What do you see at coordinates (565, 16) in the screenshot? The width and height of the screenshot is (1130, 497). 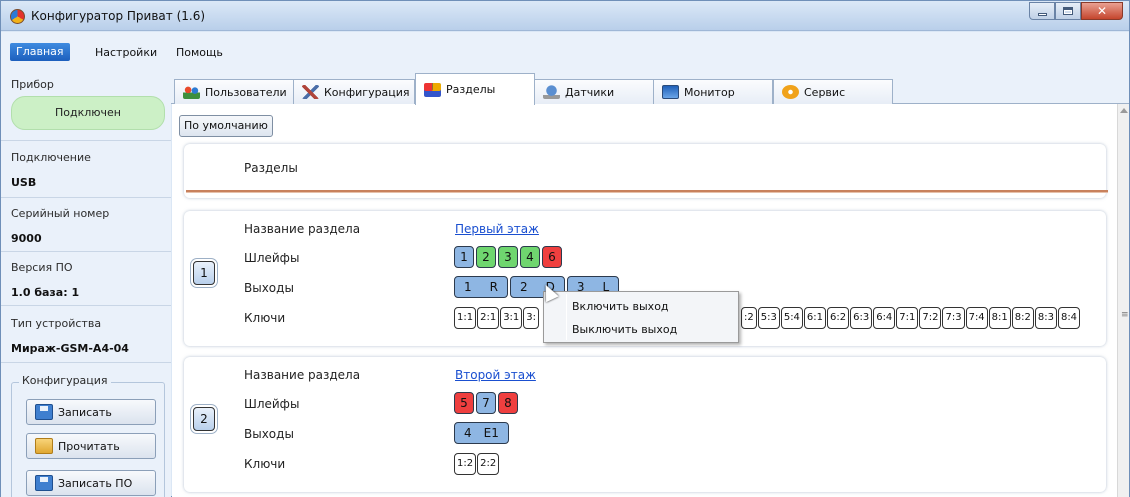 I see `title-bar: Конфигуратор Приват (1.6) ✕` at bounding box center [565, 16].